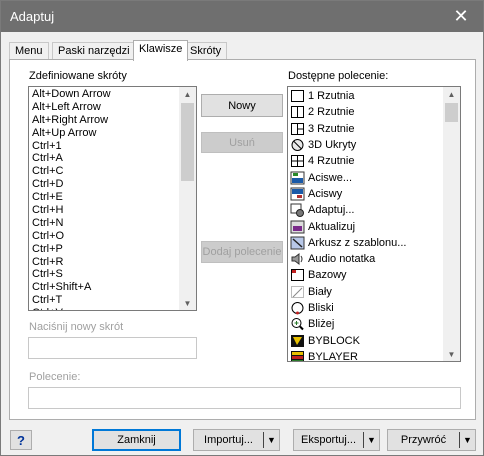 The height and width of the screenshot is (456, 484). I want to click on list-item: Ctrl+V, so click(104, 308).